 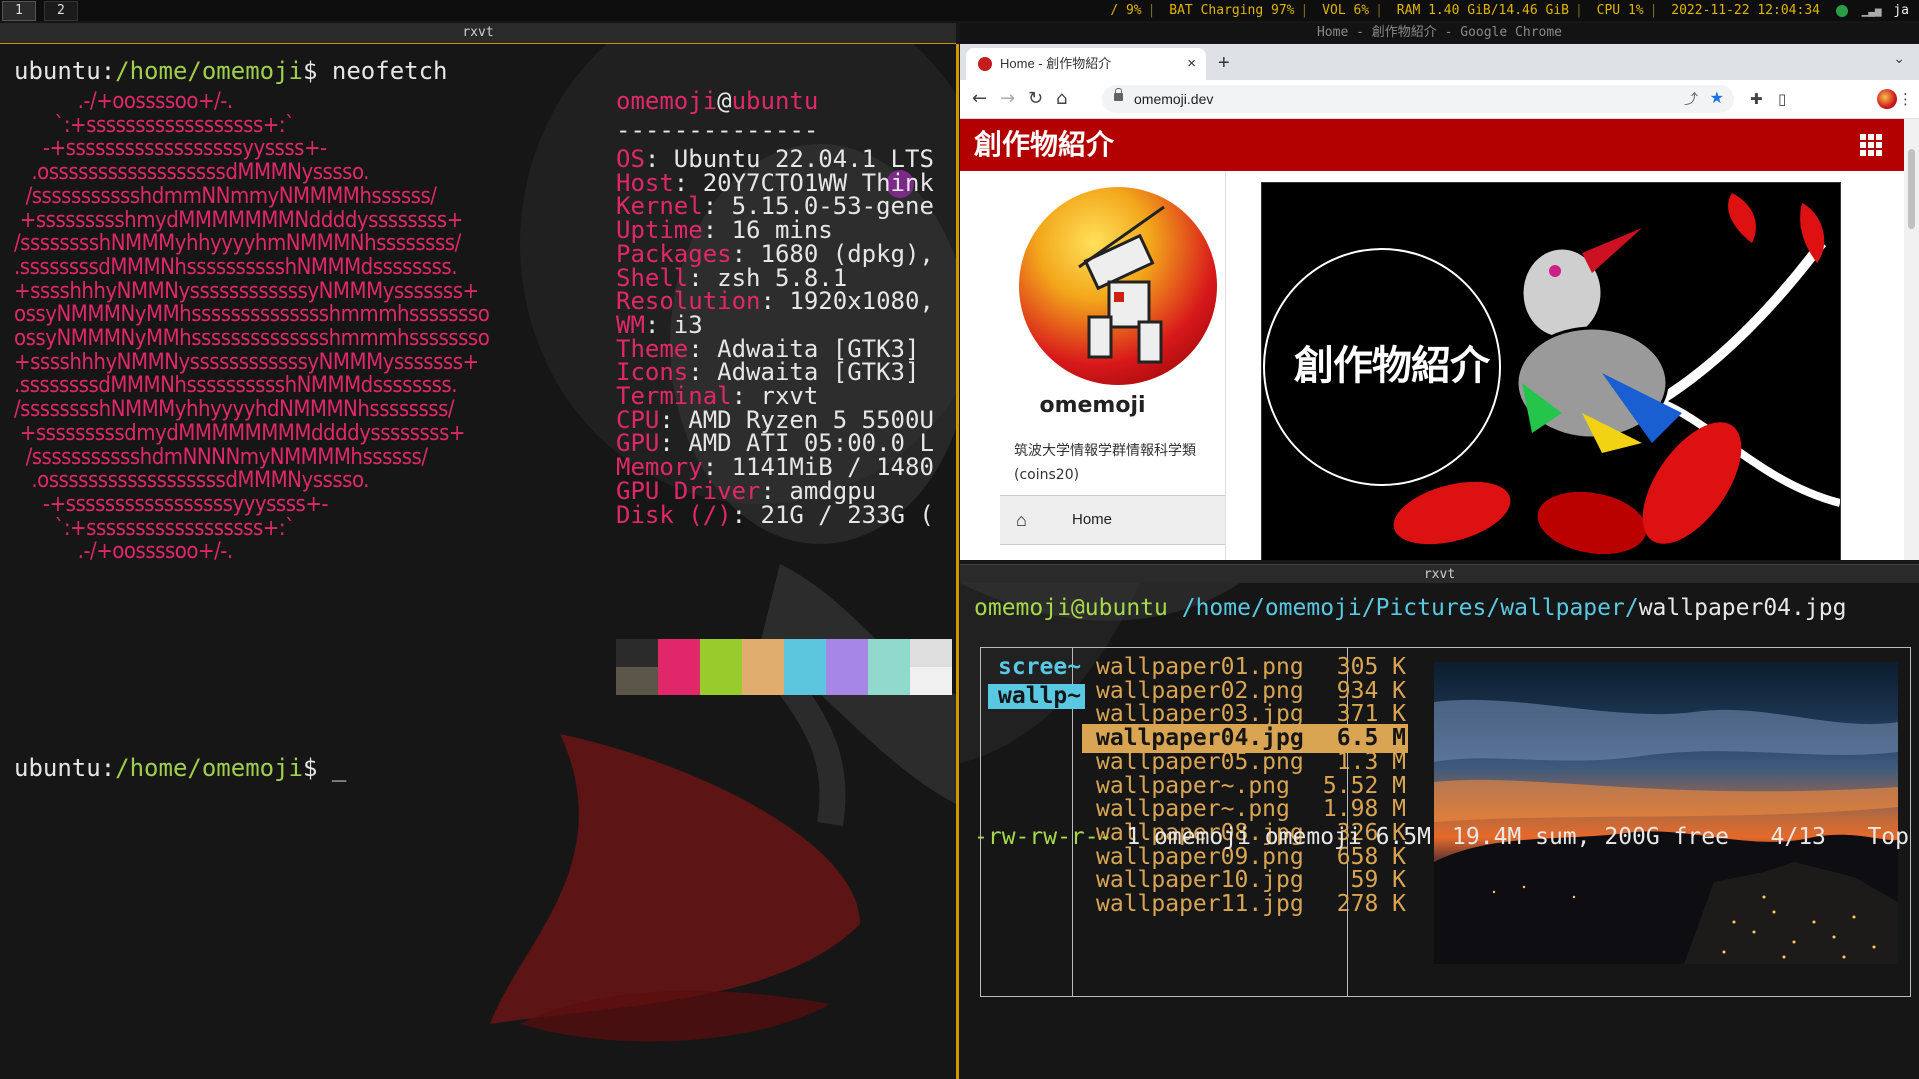 What do you see at coordinates (1007, 99) in the screenshot?
I see `forward-button: →` at bounding box center [1007, 99].